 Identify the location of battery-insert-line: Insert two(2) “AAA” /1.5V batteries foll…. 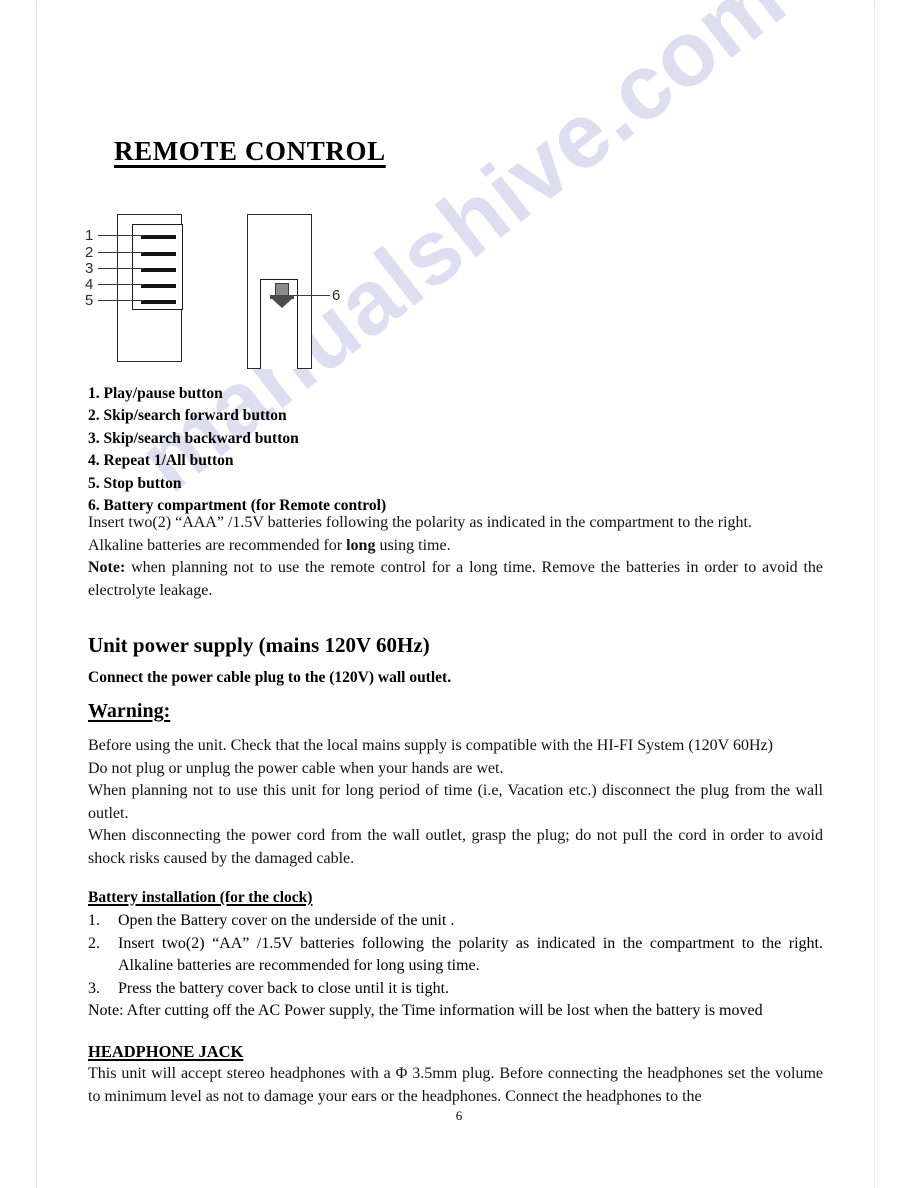
(420, 522).